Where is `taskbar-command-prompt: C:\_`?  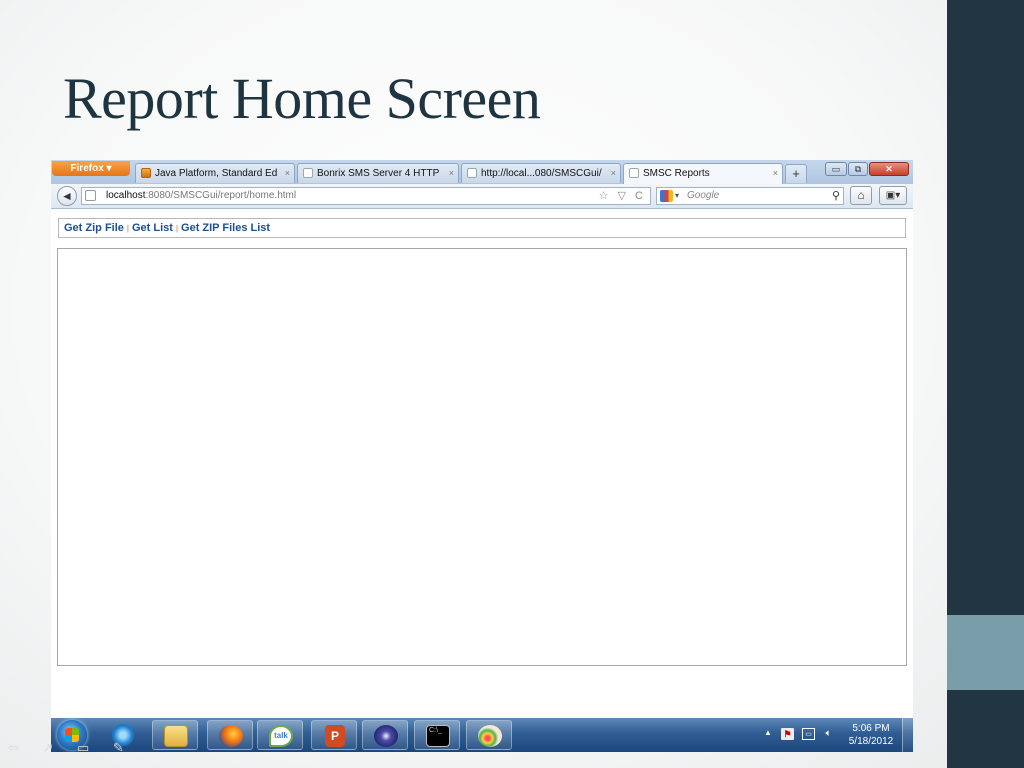
taskbar-command-prompt: C:\_ is located at coordinates (437, 735).